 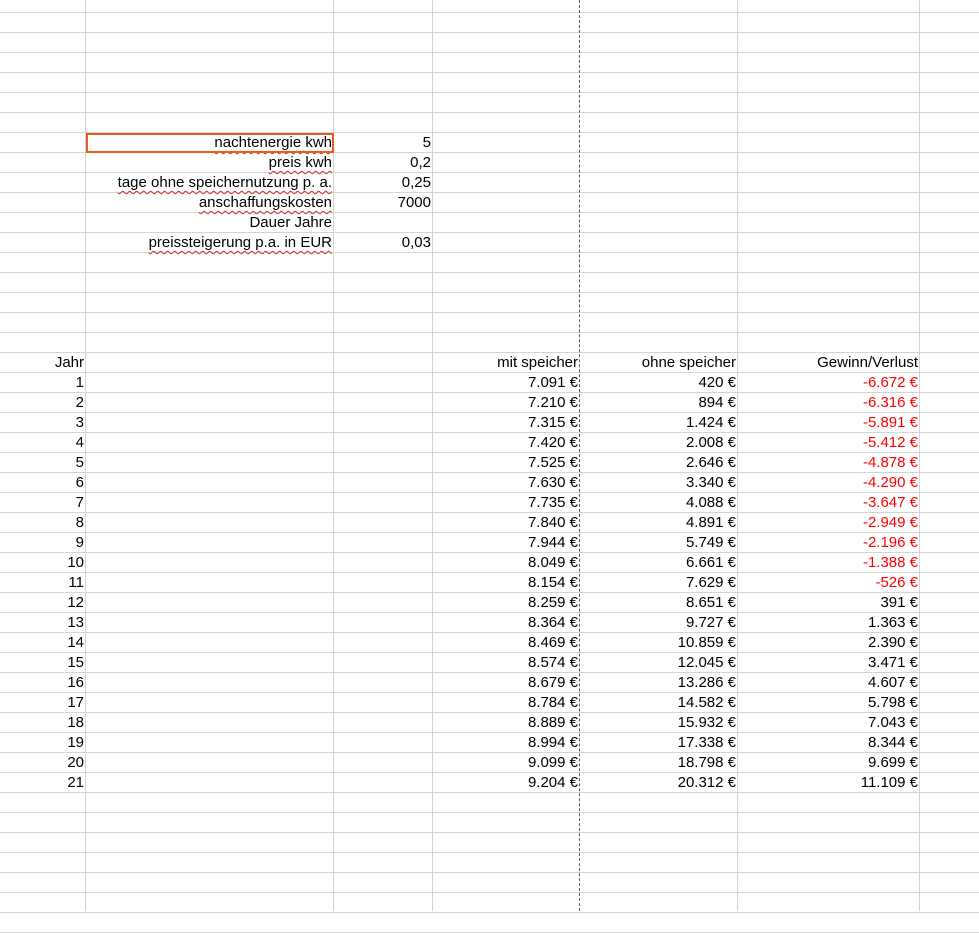 I want to click on ohne-speicher-cell: 6.661 €, so click(x=659, y=563).